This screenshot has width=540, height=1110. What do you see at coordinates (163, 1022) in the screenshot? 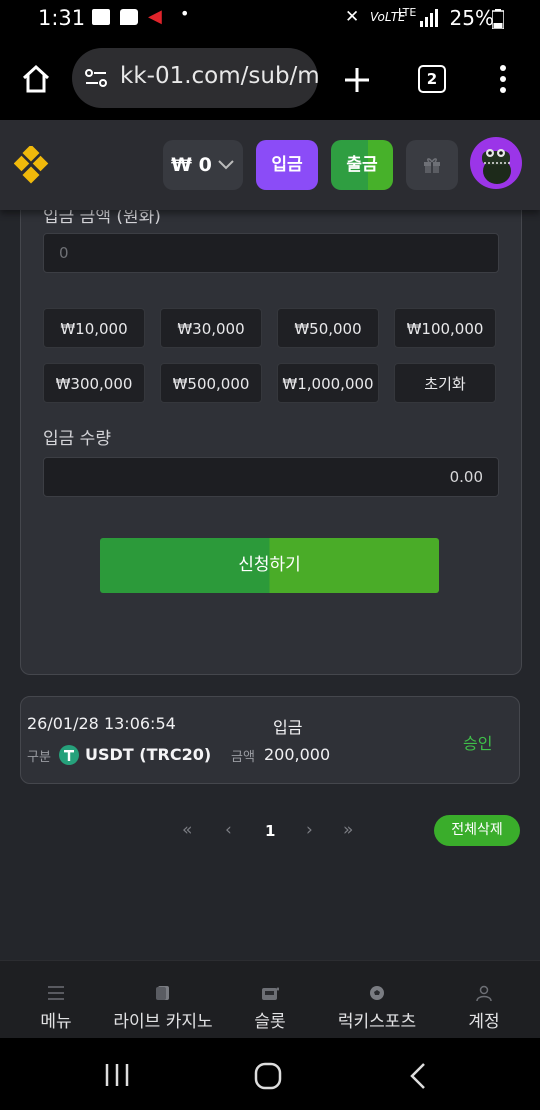
I see `nav-label: 라이브 카지노` at bounding box center [163, 1022].